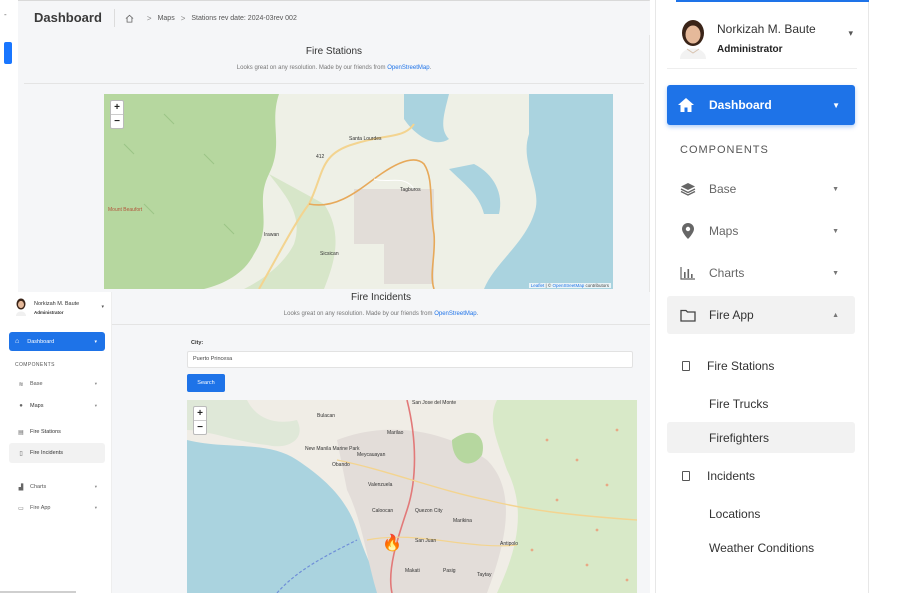  What do you see at coordinates (776, 1) in the screenshot?
I see `top-accent-bar` at bounding box center [776, 1].